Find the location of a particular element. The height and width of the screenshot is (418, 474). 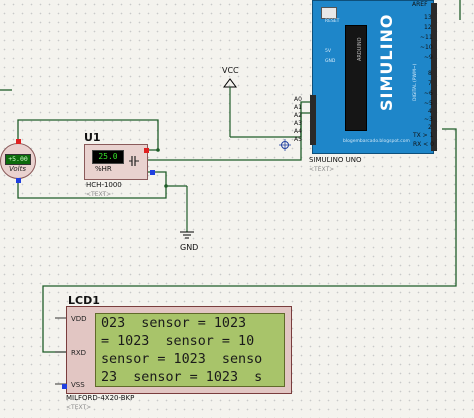

analog-pin-label: A4 is located at coordinates (298, 131).